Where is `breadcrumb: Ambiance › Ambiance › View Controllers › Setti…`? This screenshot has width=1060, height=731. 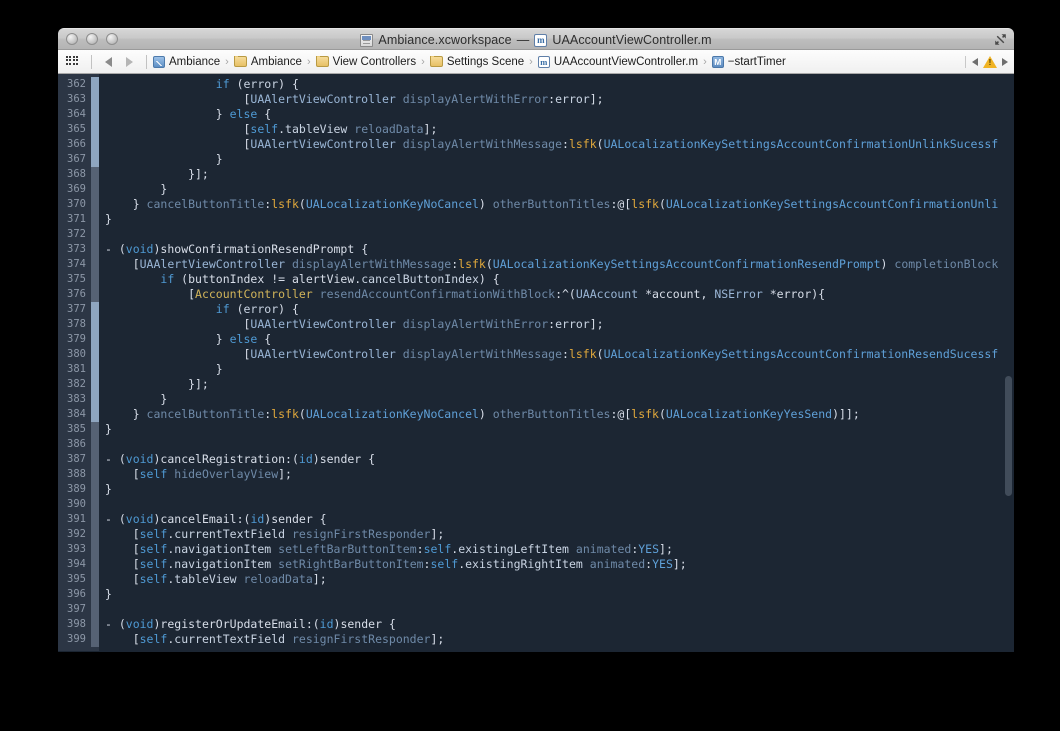
breadcrumb: Ambiance › Ambiance › View Controllers › Setti… is located at coordinates (557, 61).